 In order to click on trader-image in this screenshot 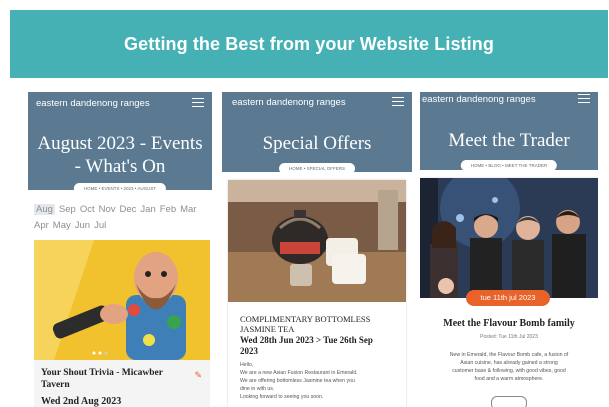, I will do `click(509, 238)`.